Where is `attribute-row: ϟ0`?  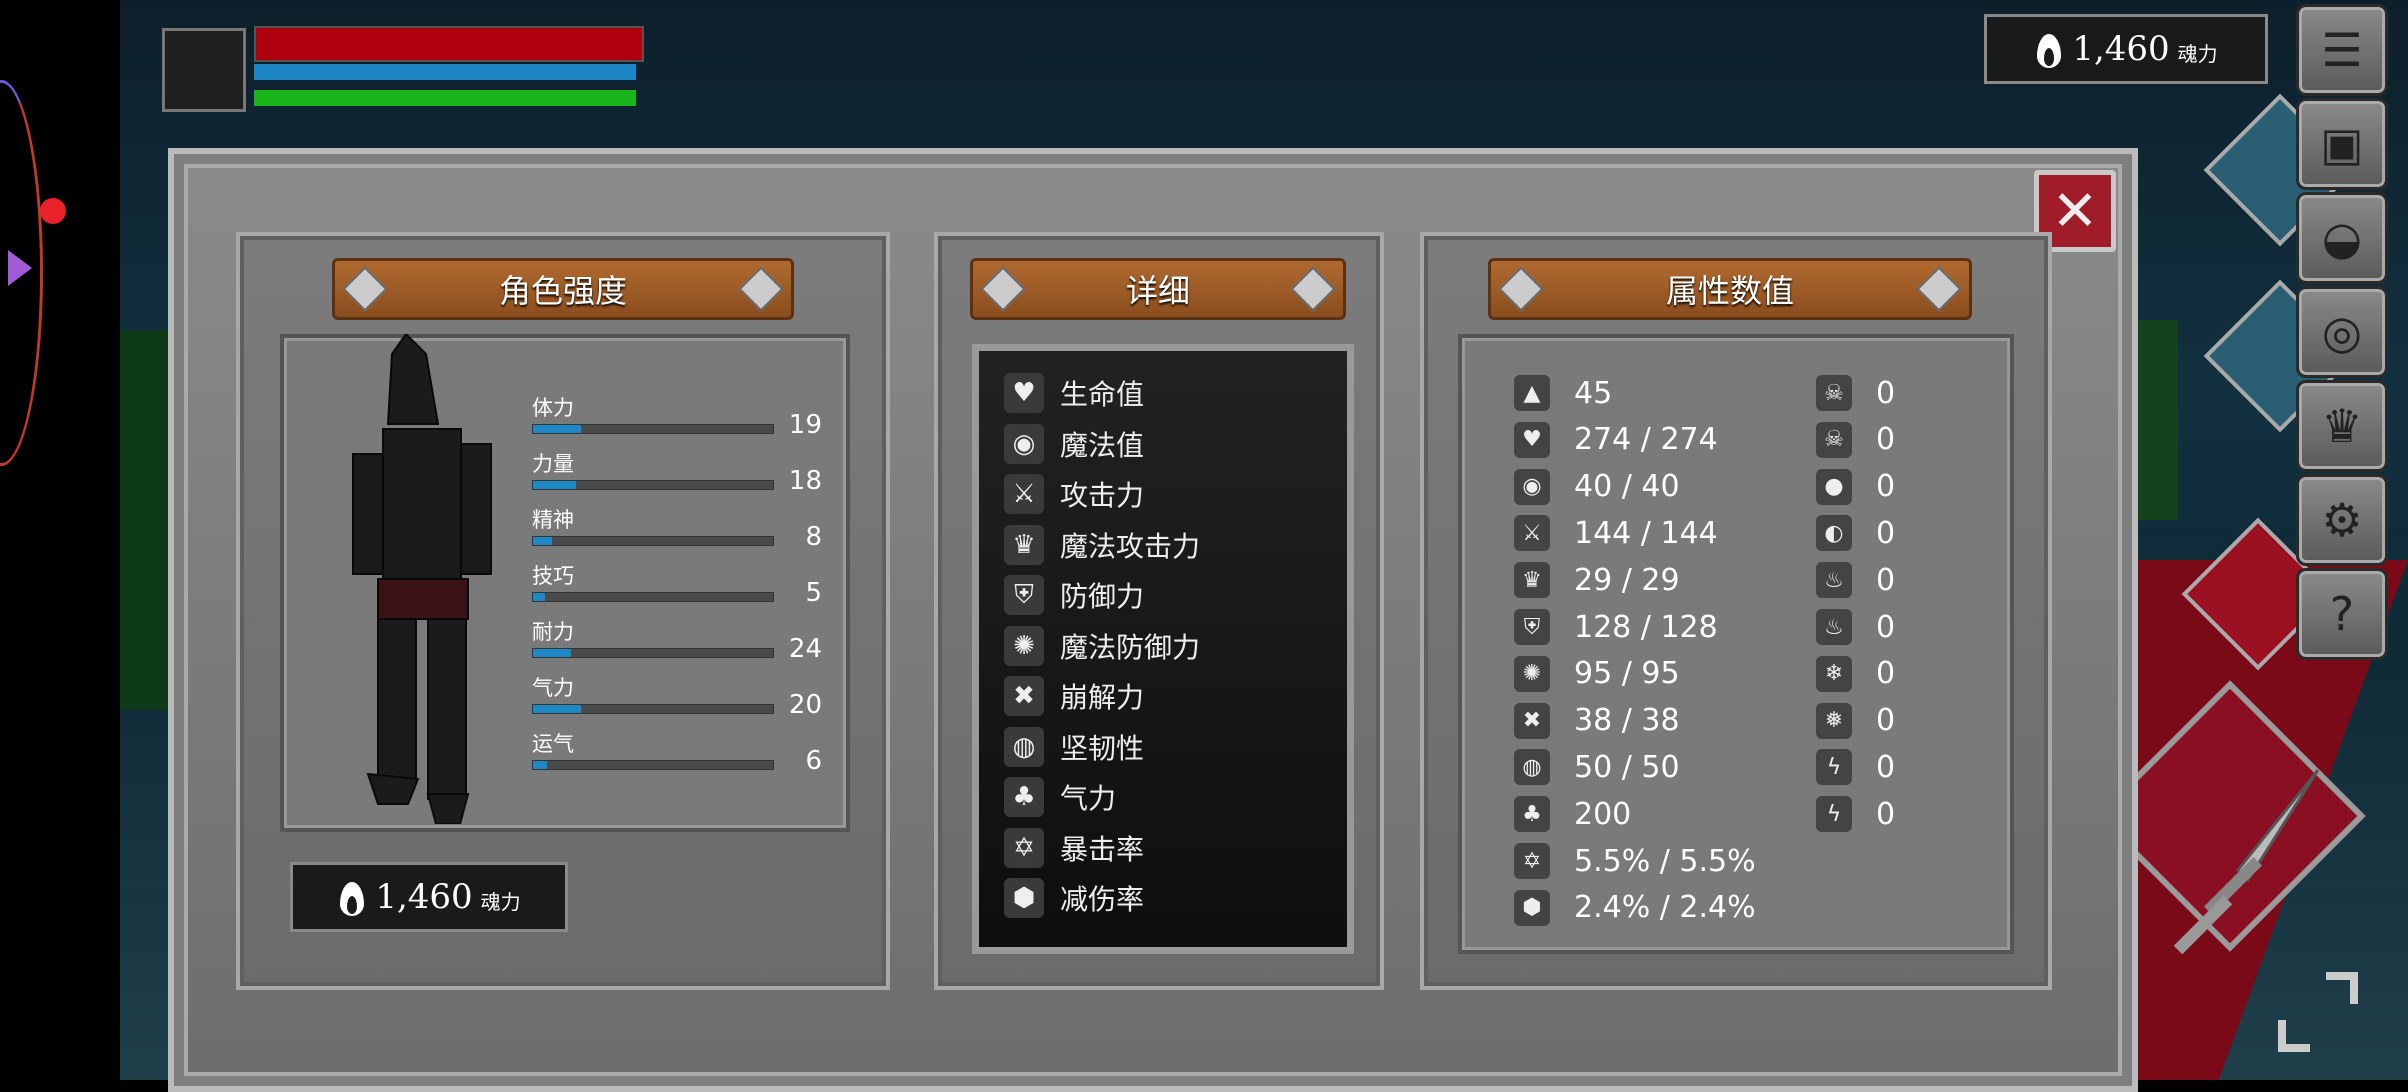 attribute-row: ϟ0 is located at coordinates (1855, 767).